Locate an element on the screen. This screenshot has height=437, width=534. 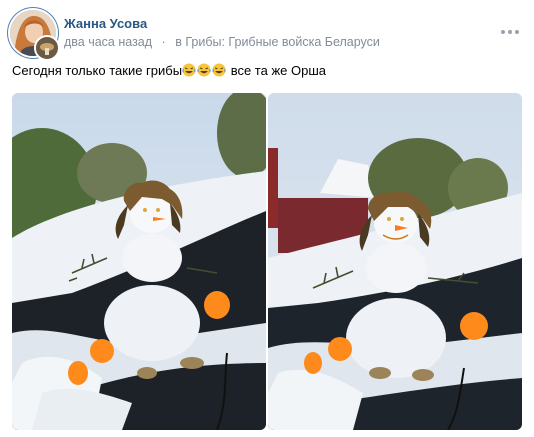
more-options-icon is located at coordinates (510, 33).